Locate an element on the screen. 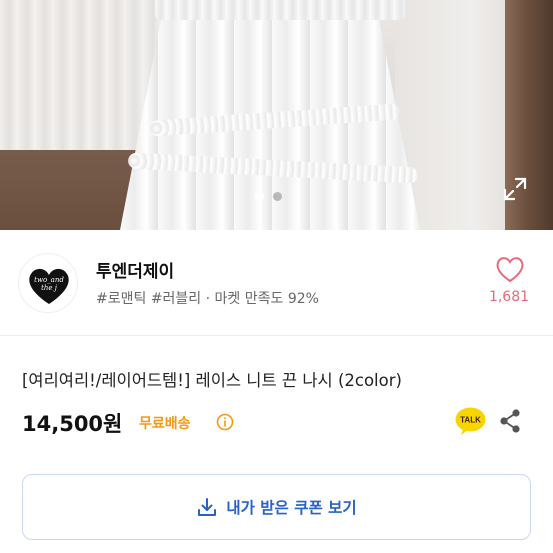  shop-name: 투엔더제이 is located at coordinates (135, 269).